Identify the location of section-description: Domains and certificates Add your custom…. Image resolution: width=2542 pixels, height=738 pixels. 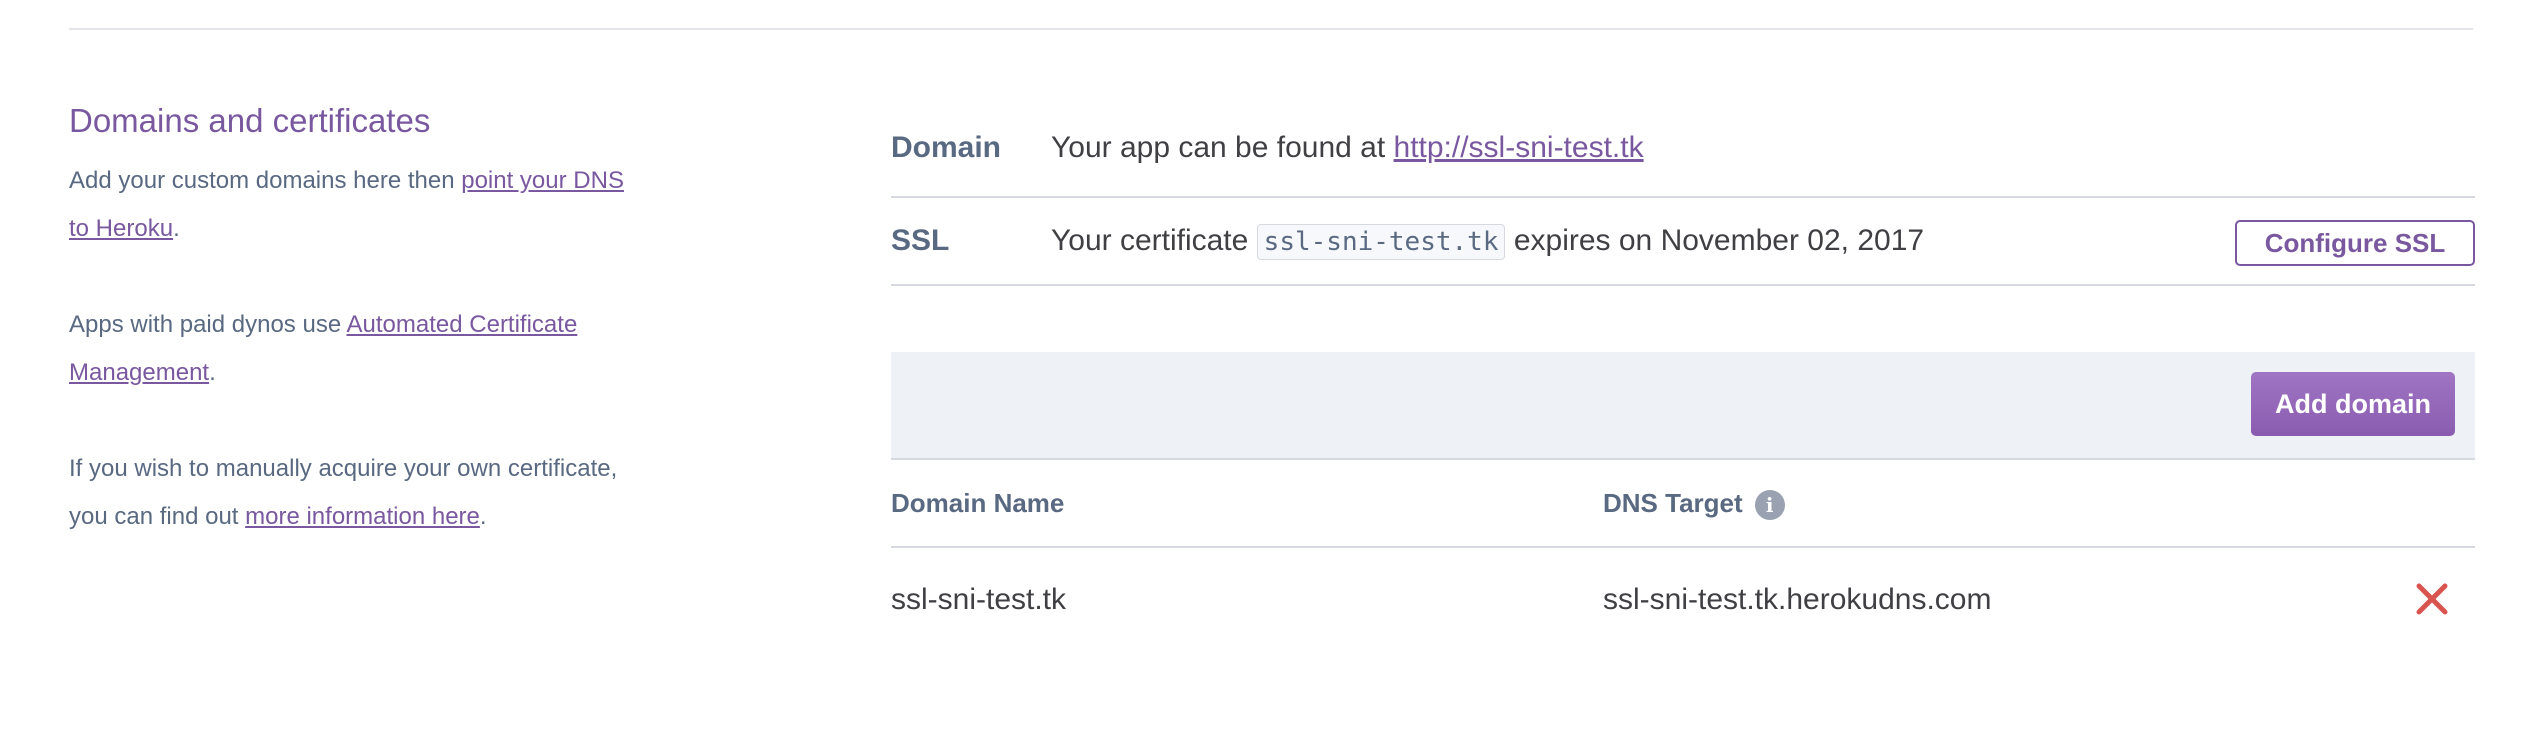
(349, 344).